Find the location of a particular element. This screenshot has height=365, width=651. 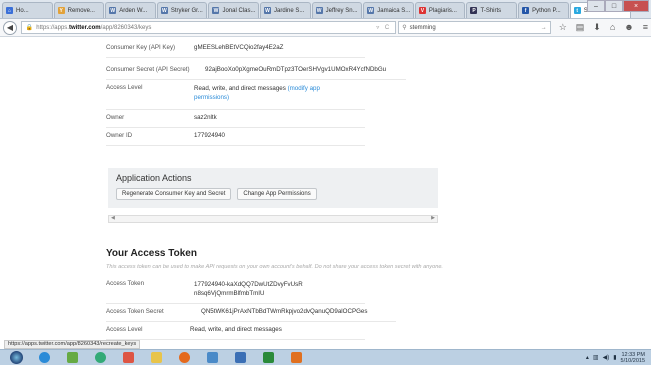

consumer-key-value: gMEESLehBEtVCQio2fay4E2aZ is located at coordinates (239, 47).